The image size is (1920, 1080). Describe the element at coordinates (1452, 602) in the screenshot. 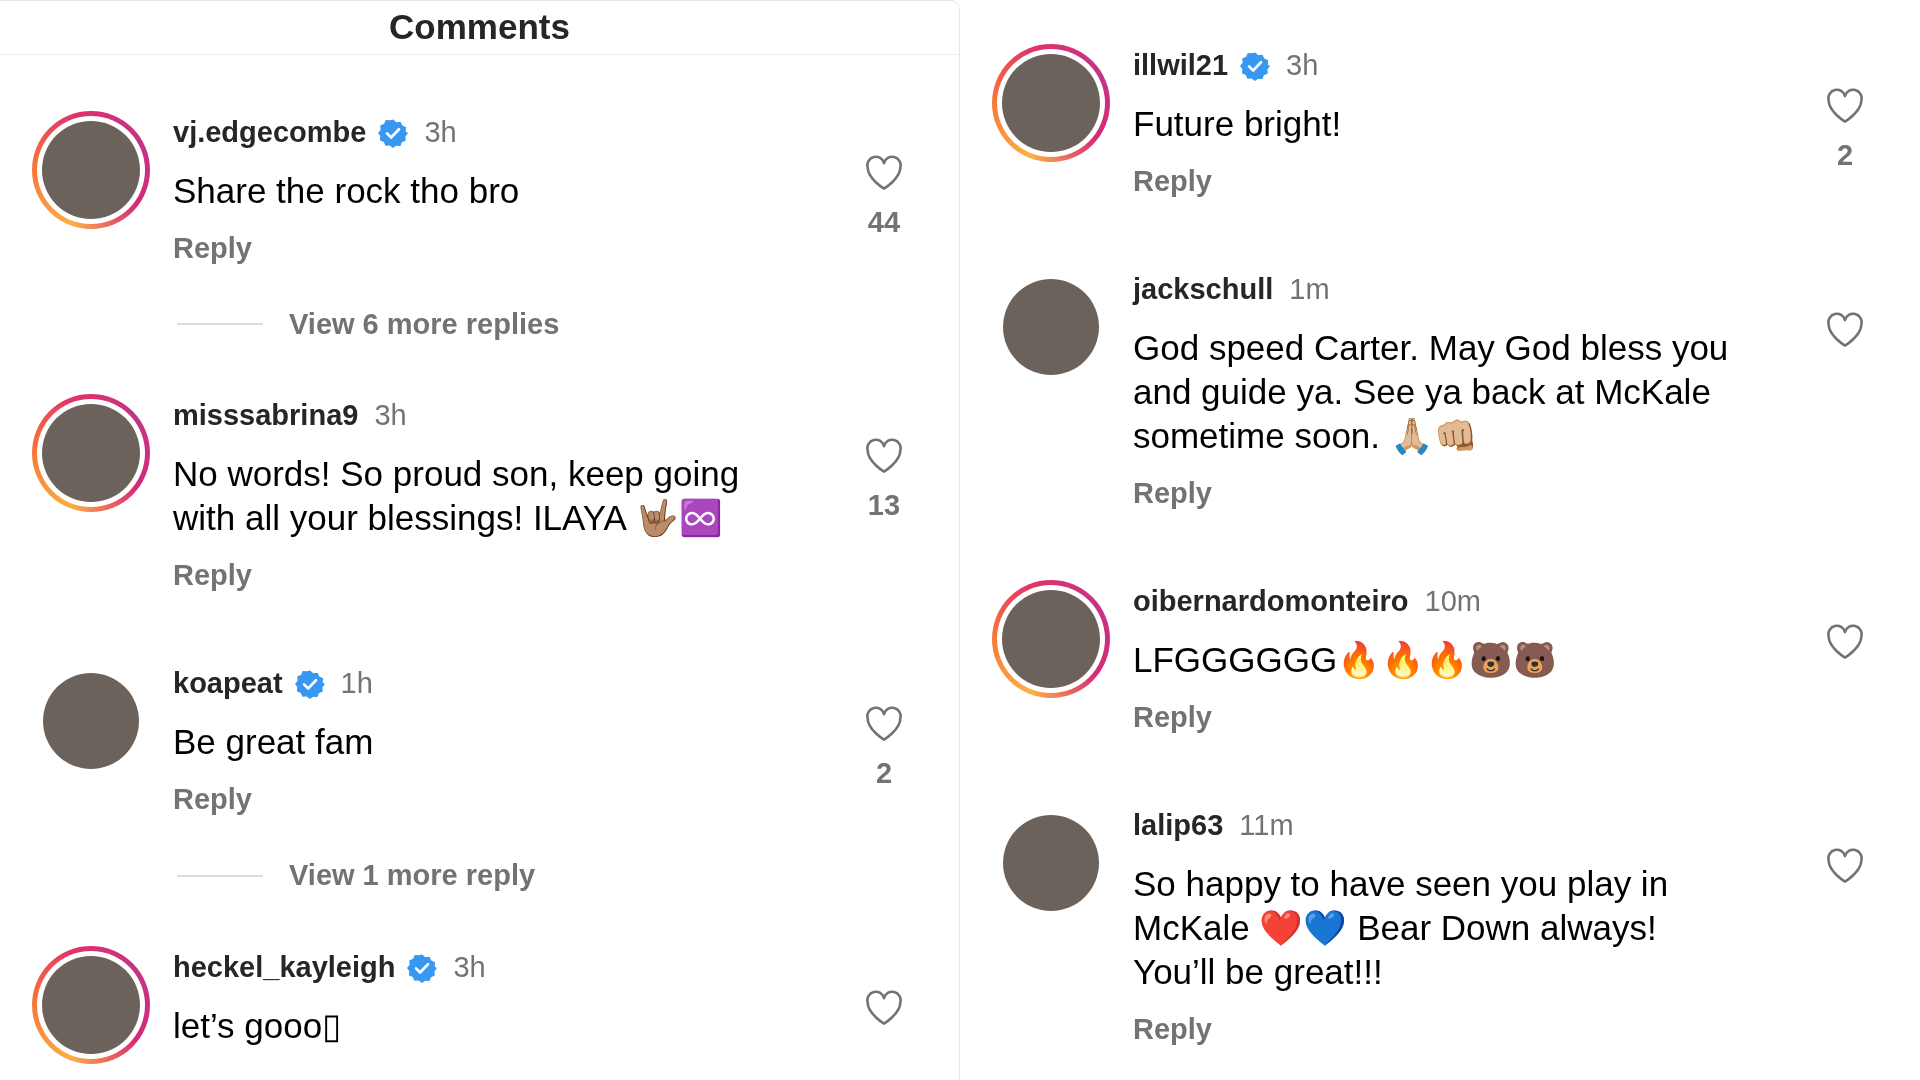

I see `comment-time: 10m` at that location.